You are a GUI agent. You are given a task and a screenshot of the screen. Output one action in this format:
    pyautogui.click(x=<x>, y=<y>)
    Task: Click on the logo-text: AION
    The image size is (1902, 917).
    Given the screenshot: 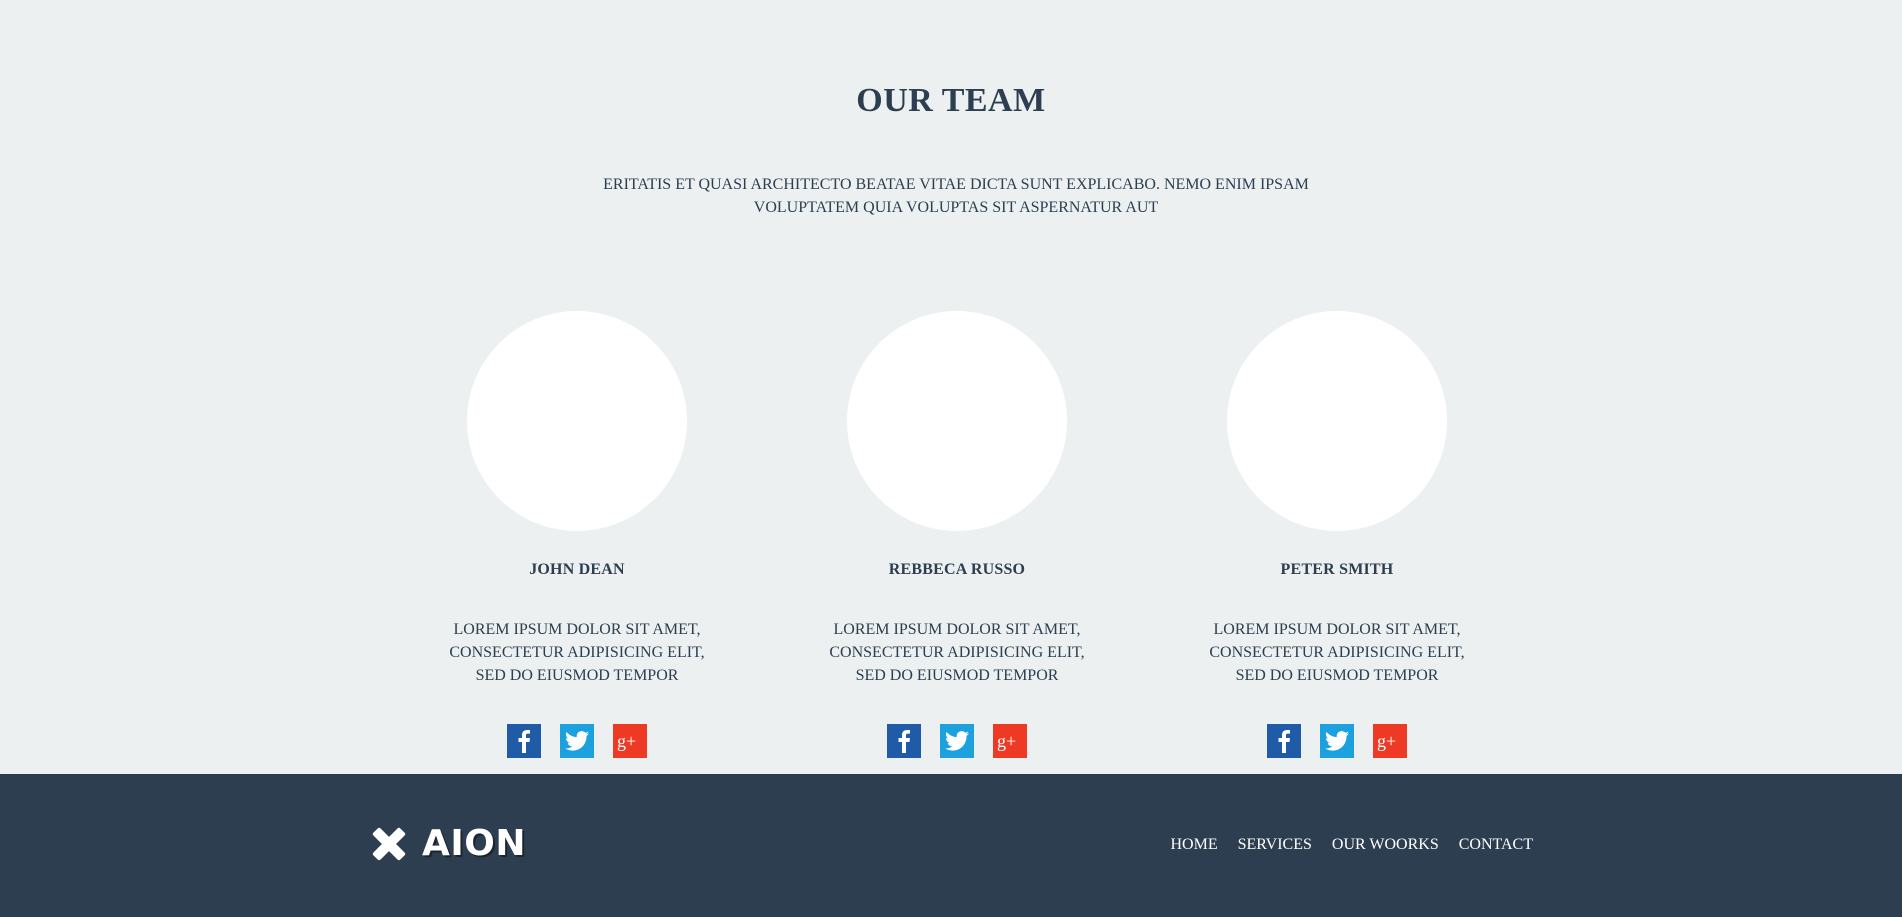 What is the action you would take?
    pyautogui.click(x=474, y=843)
    